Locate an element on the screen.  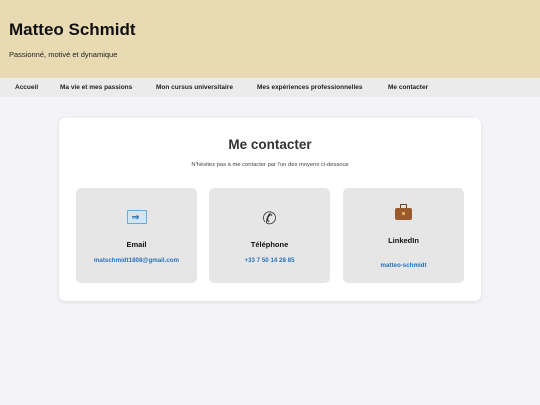
email-icon: ⇒ is located at coordinates (136, 219).